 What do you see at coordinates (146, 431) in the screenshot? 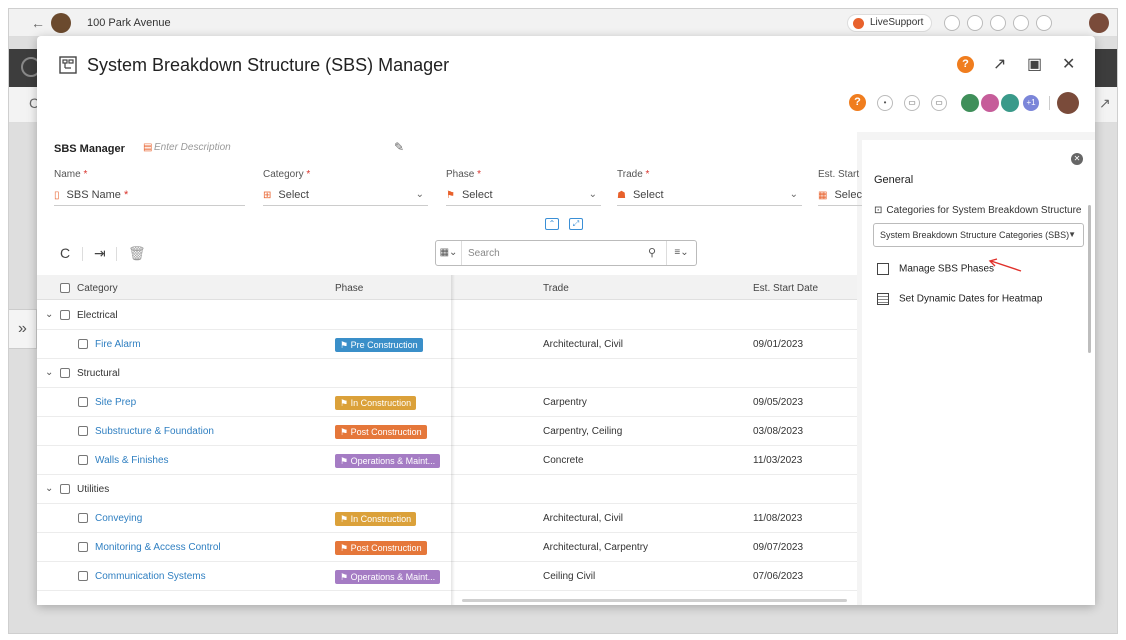
I see `item-name: Substructure & Foundation` at bounding box center [146, 431].